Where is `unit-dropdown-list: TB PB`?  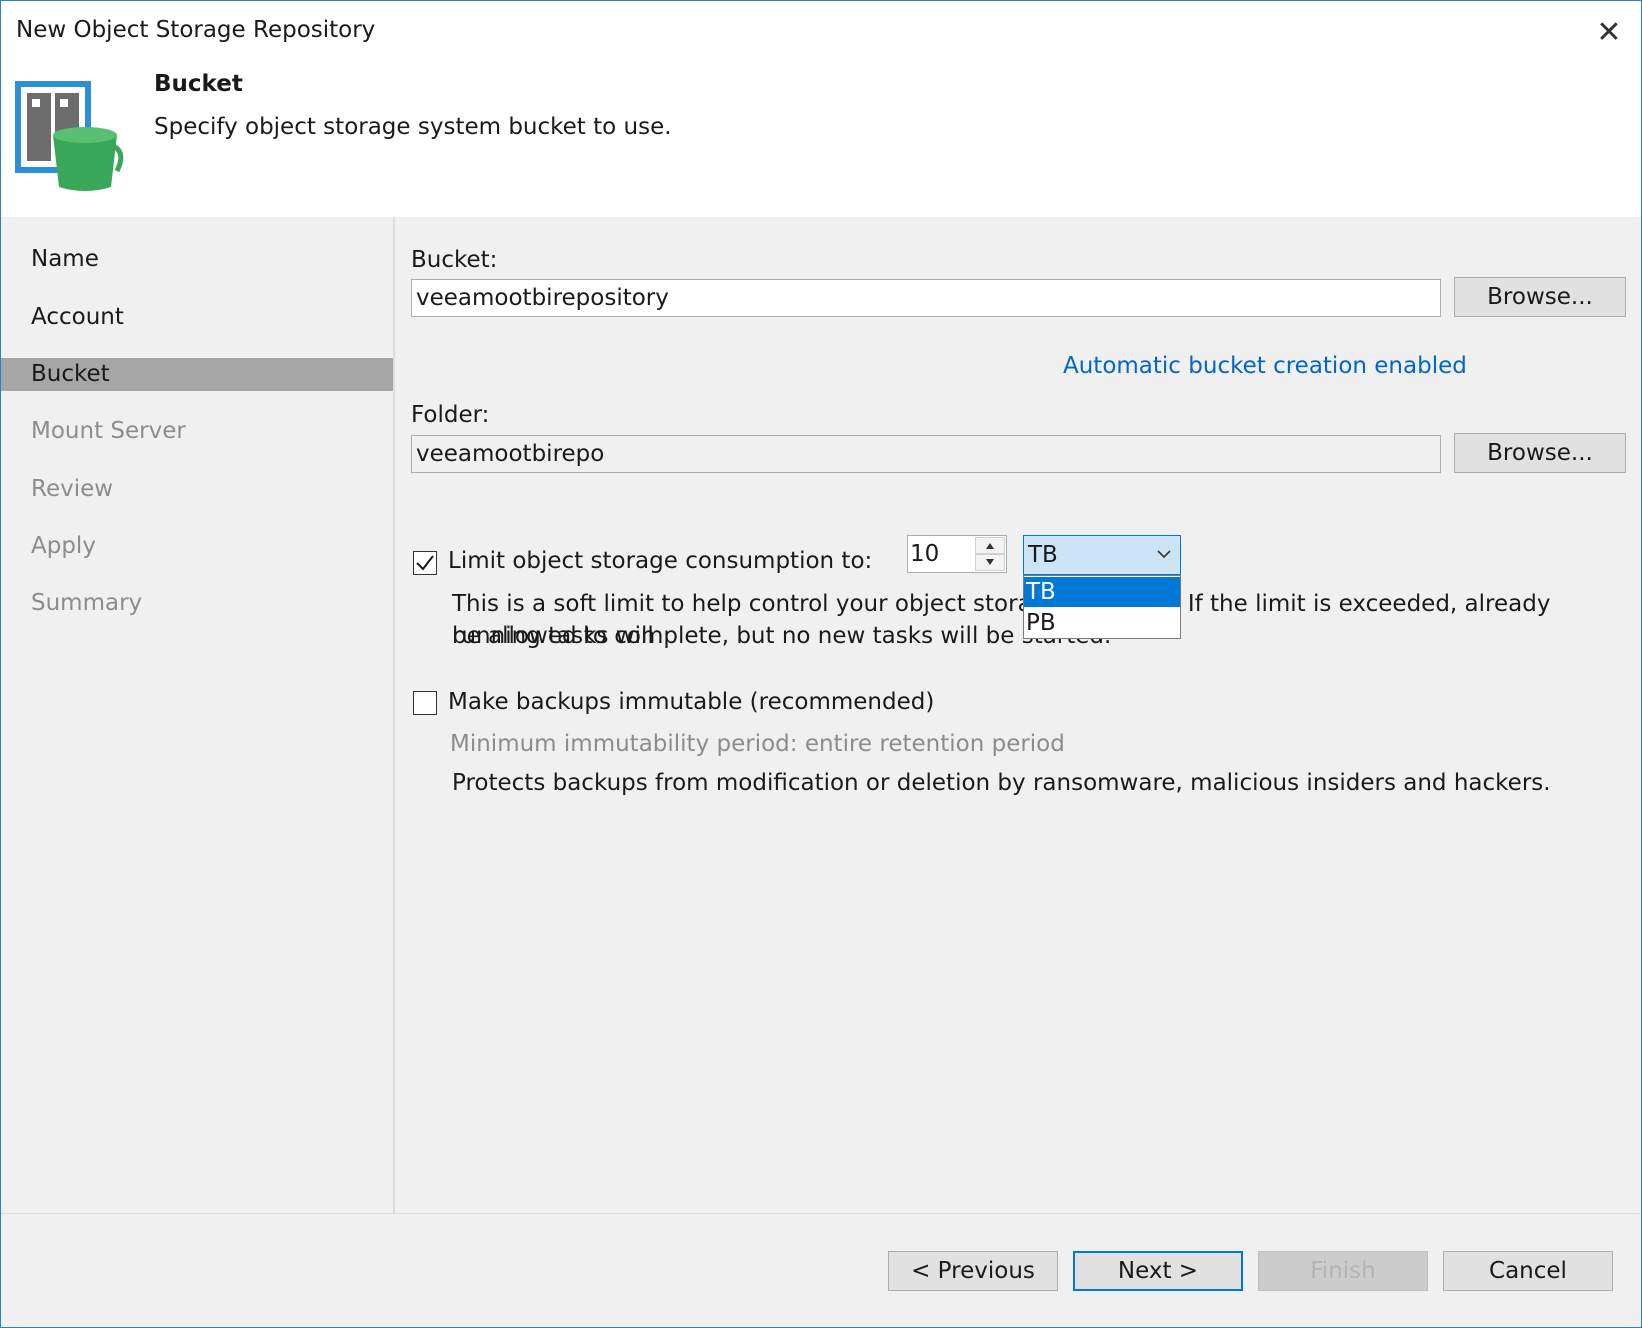
unit-dropdown-list: TB PB is located at coordinates (1102, 607).